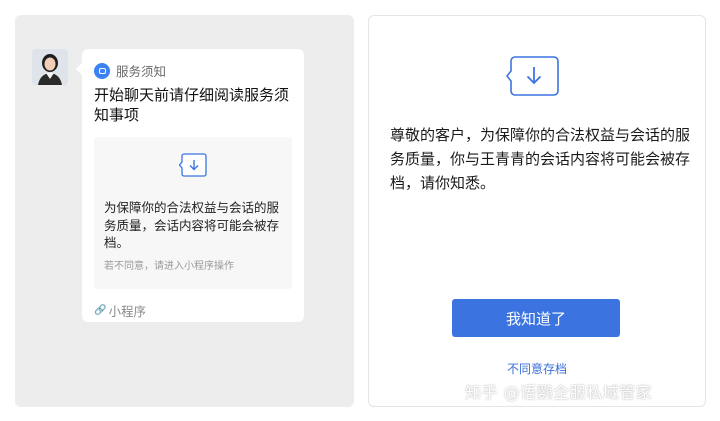  I want to click on acknowledge-button: 我知道了, so click(536, 318).